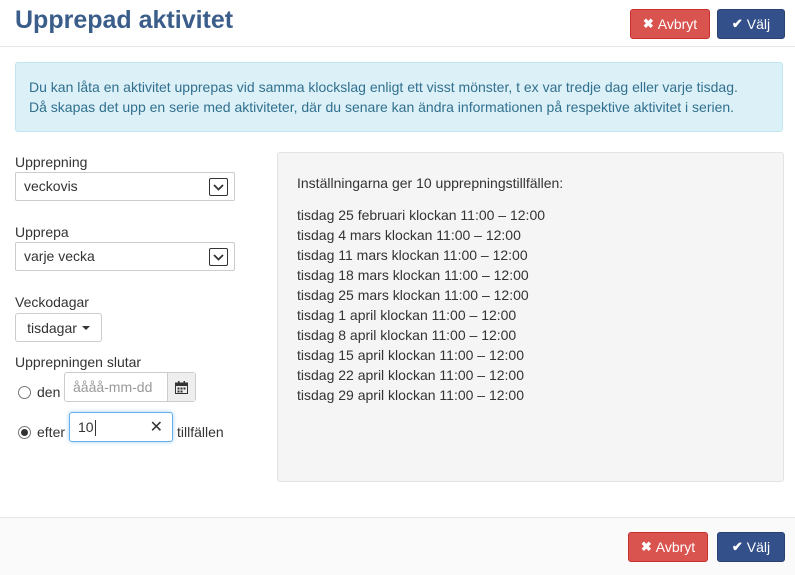 This screenshot has width=795, height=575. I want to click on weekdays-dropdown-label: tisdagar, so click(52, 327).